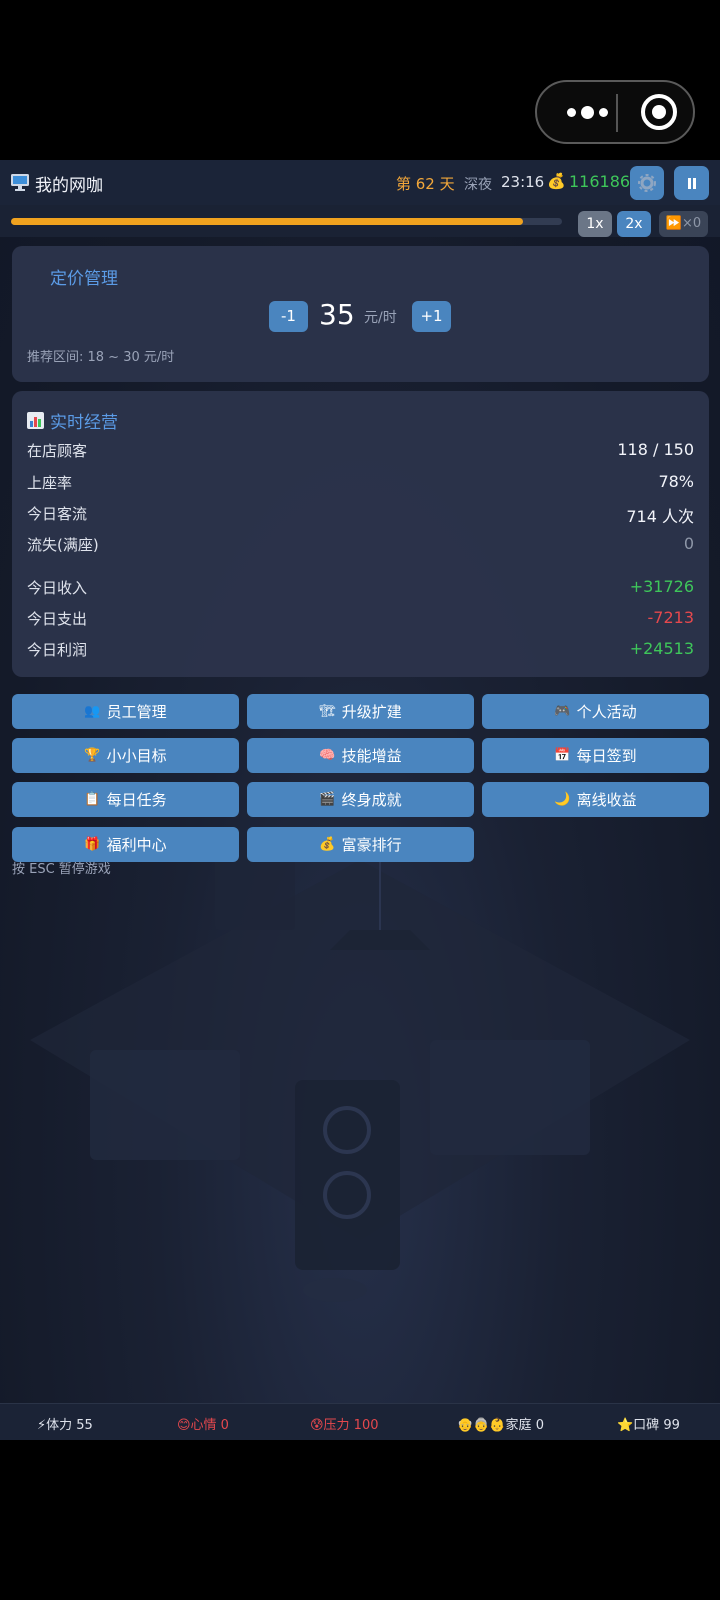 The image size is (720, 1600). I want to click on stat-label: 流失(满座), so click(63, 545).